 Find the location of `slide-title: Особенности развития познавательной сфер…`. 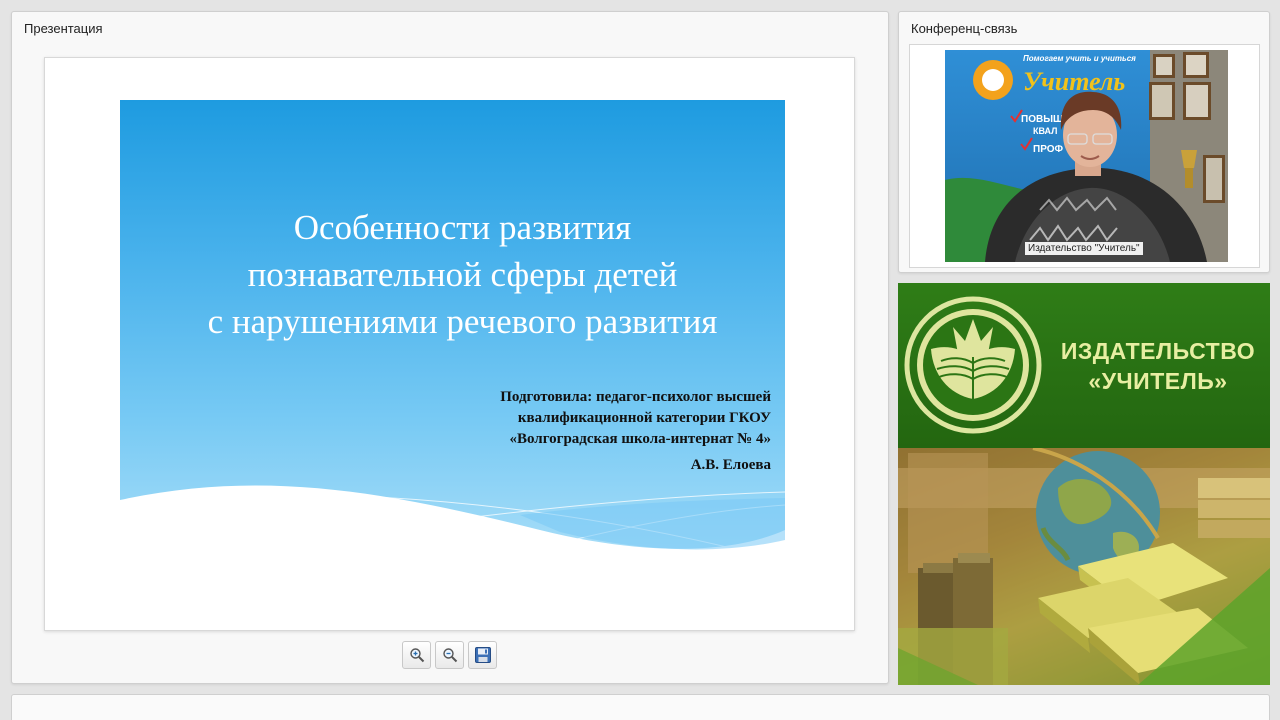

slide-title: Особенности развития познавательной сфер… is located at coordinates (452, 274).